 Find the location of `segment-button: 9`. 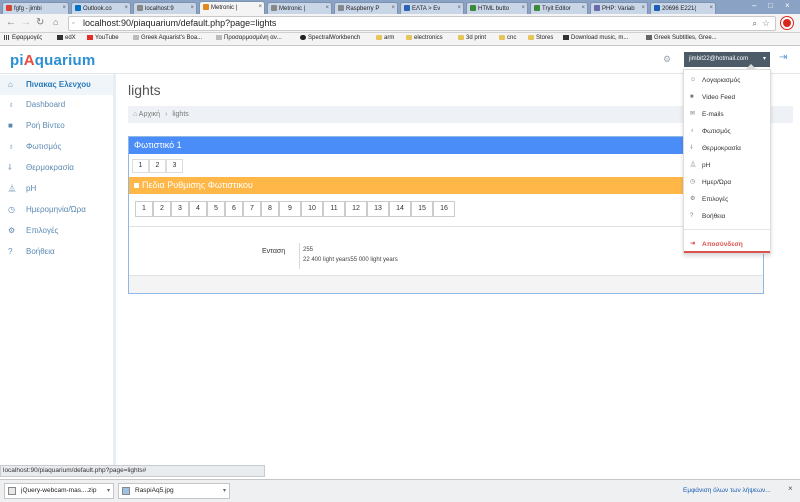

segment-button: 9 is located at coordinates (290, 209).